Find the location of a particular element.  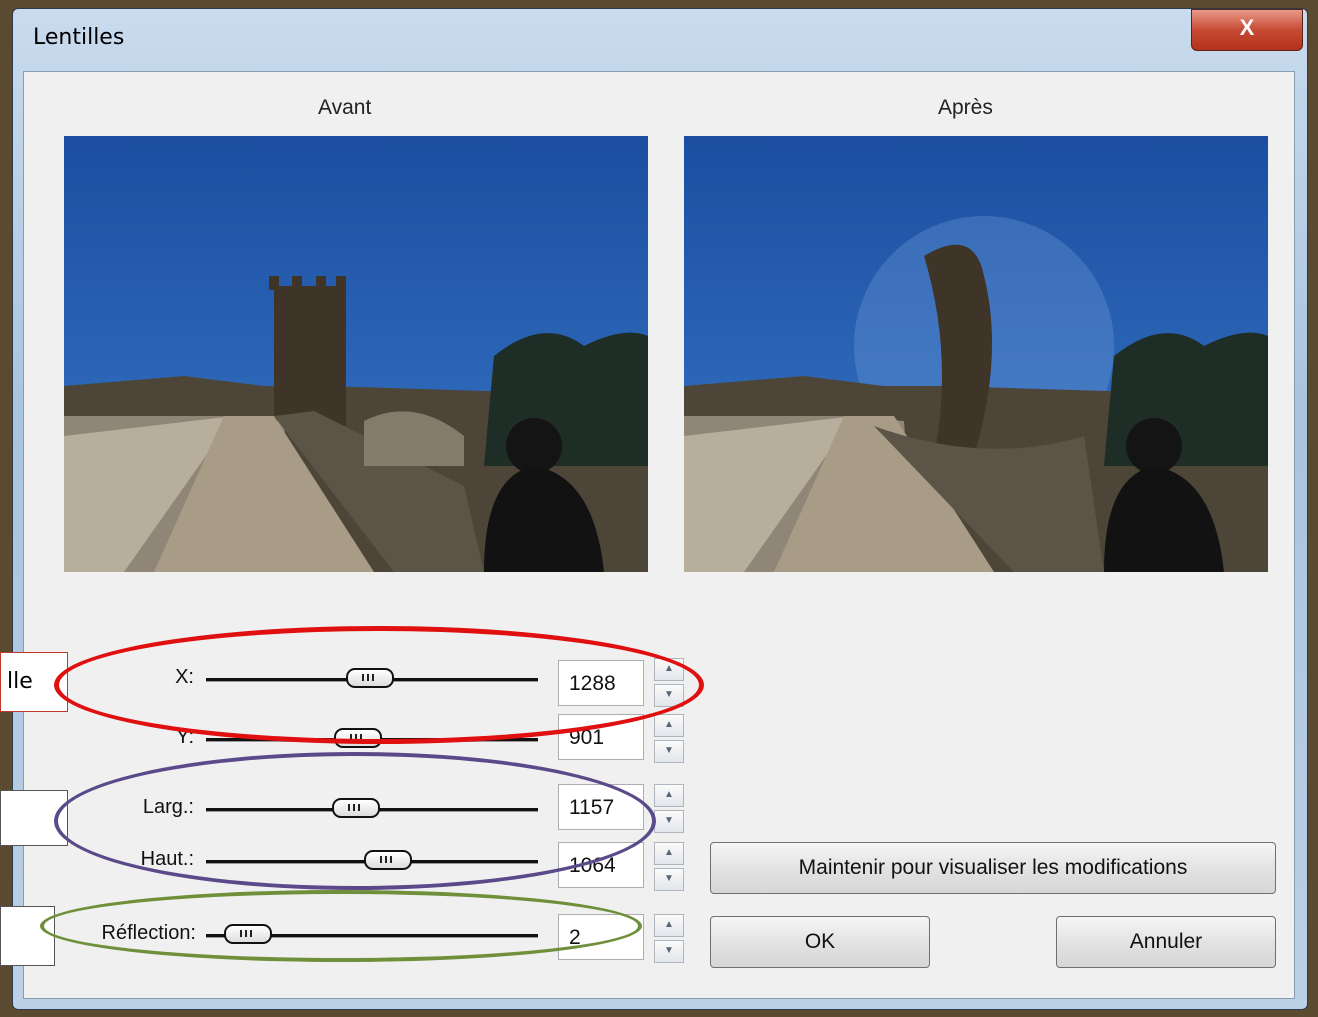

ok-button: OK is located at coordinates (820, 942).